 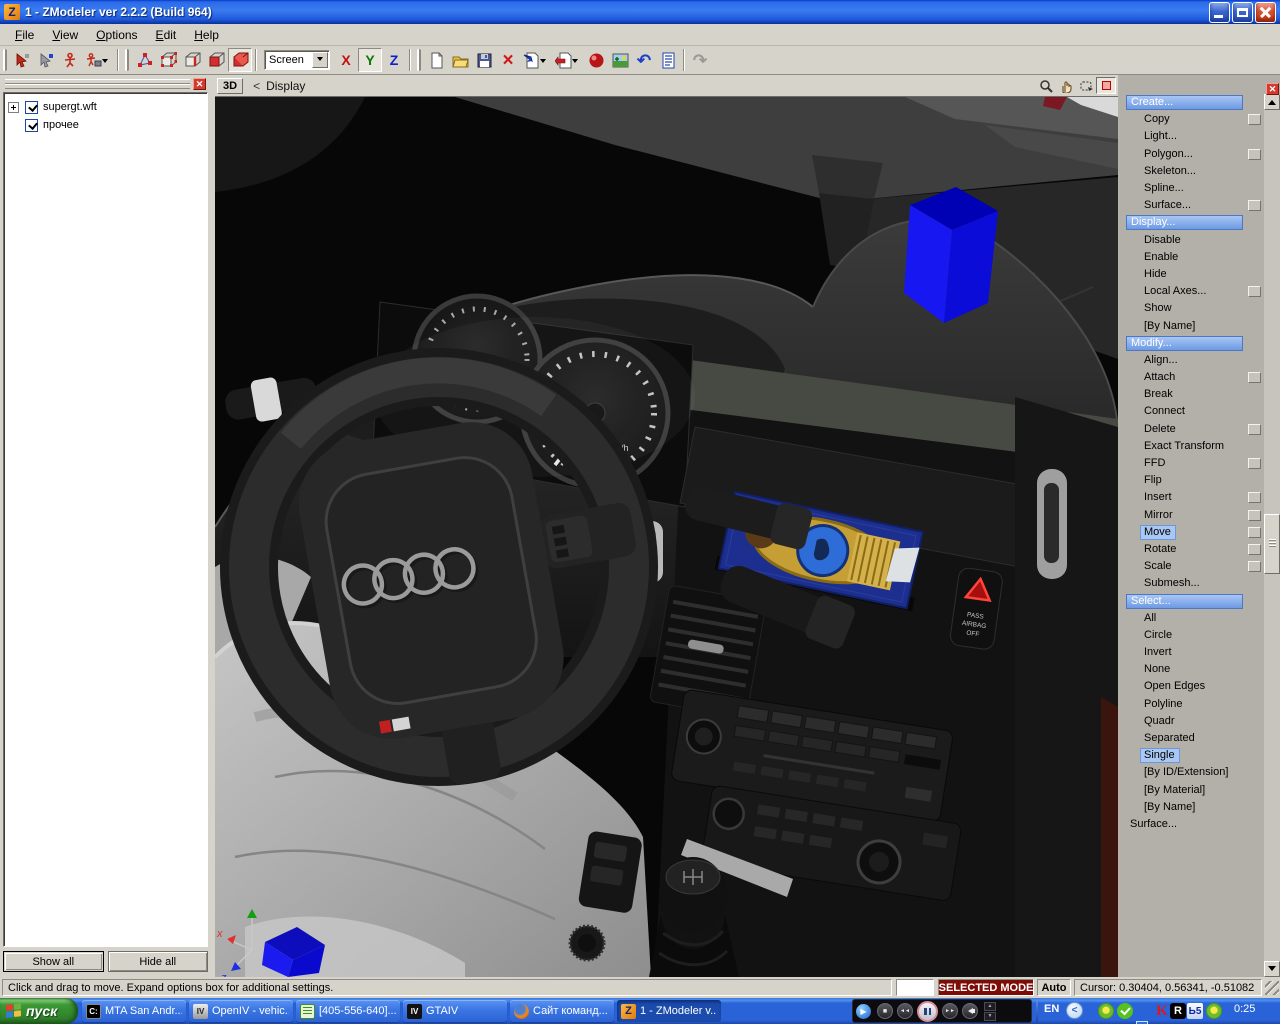 I want to click on import-button, so click(x=536, y=60).